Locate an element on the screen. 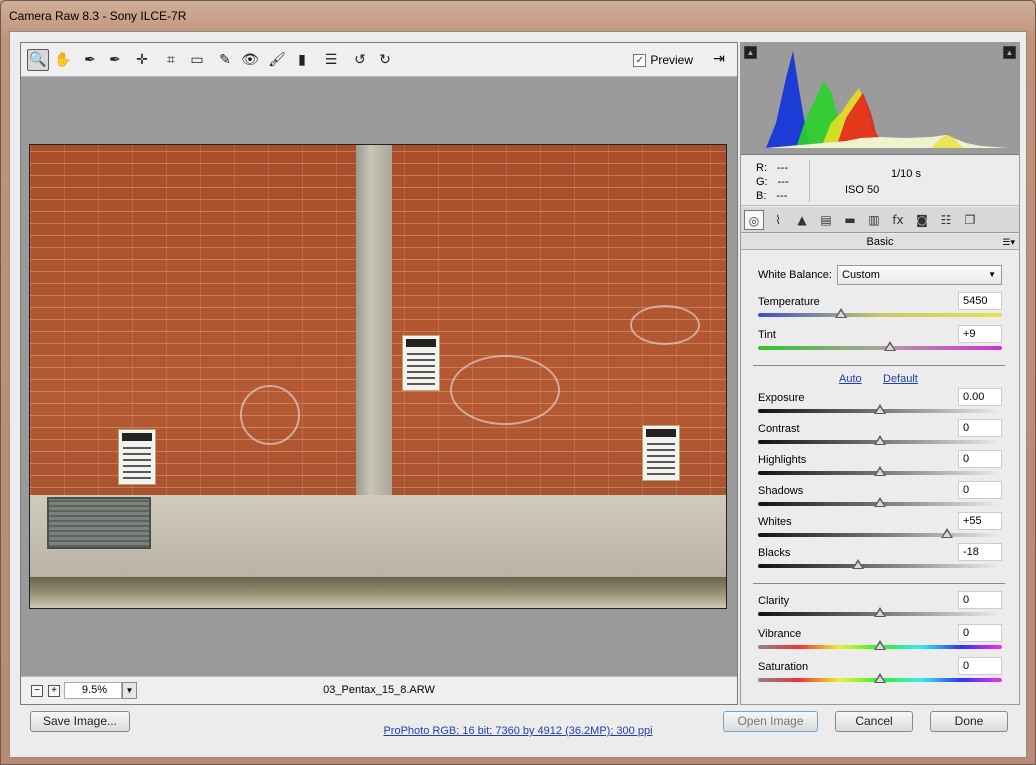 Image resolution: width=1036 pixels, height=765 pixels. color-sampler-tool-icon: ✒ is located at coordinates (115, 60).